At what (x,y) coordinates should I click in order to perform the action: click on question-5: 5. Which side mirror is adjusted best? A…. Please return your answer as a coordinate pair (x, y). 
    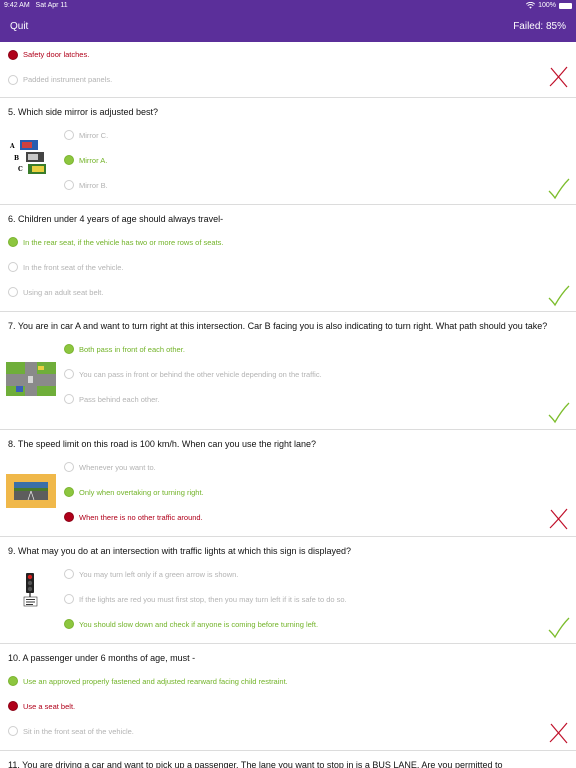
    Looking at the image, I should click on (288, 151).